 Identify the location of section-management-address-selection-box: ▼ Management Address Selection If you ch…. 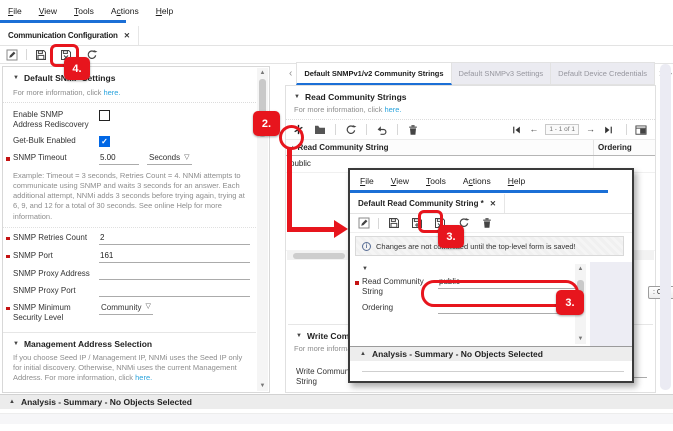
(129, 361).